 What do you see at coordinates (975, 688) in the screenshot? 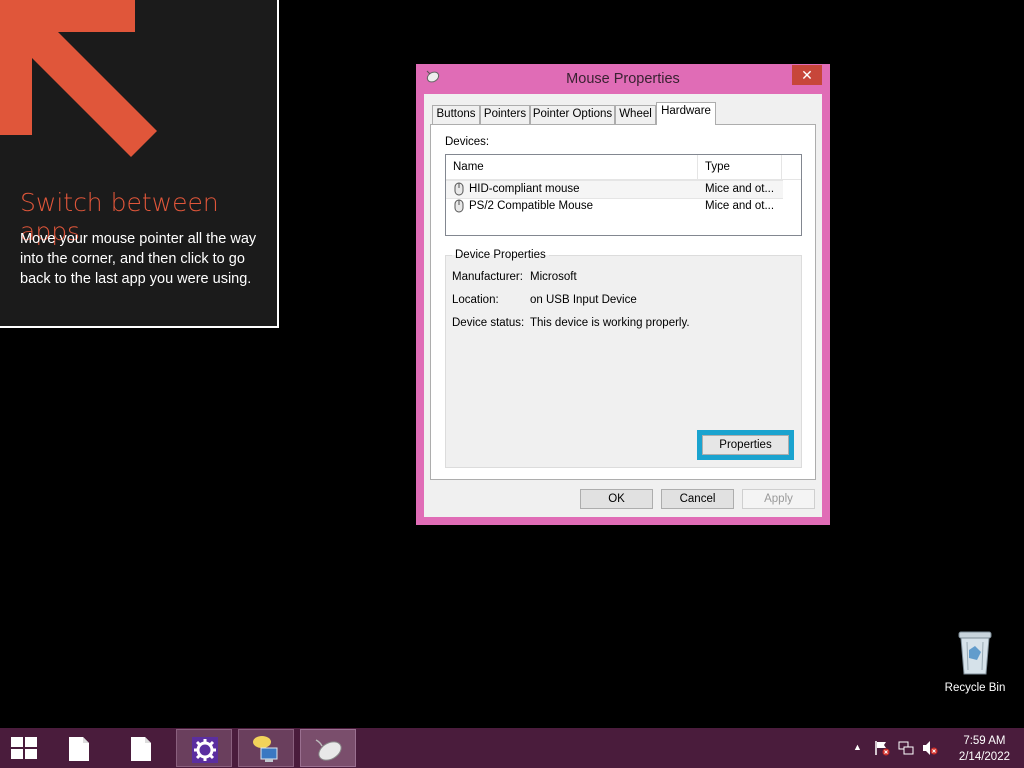
I see `recycle-bin-label: Recycle Bin` at bounding box center [975, 688].